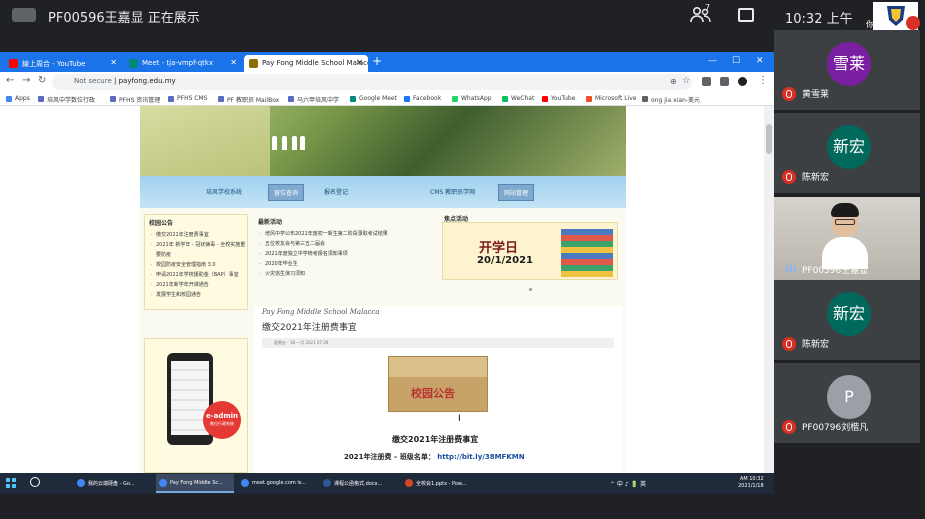 Image resolution: width=925 pixels, height=519 pixels. Describe the element at coordinates (870, 24) in the screenshot. I see `self-label: 你` at that location.